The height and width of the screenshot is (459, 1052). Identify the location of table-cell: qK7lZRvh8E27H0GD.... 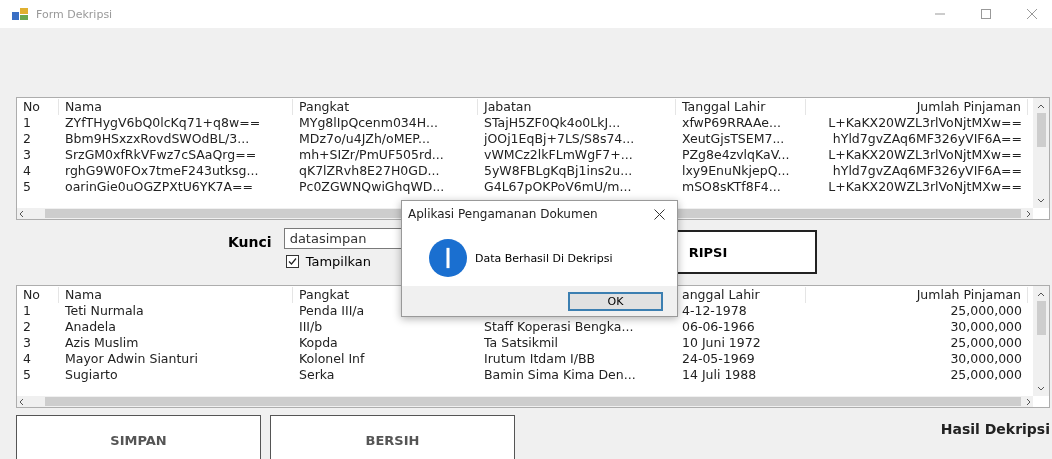
(369, 170).